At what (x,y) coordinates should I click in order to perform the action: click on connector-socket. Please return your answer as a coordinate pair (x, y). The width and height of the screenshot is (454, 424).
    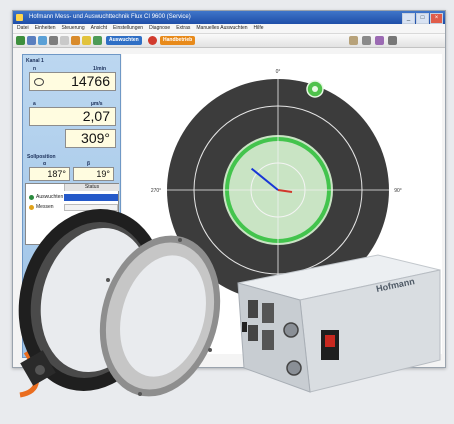
    Looking at the image, I should click on (40, 370).